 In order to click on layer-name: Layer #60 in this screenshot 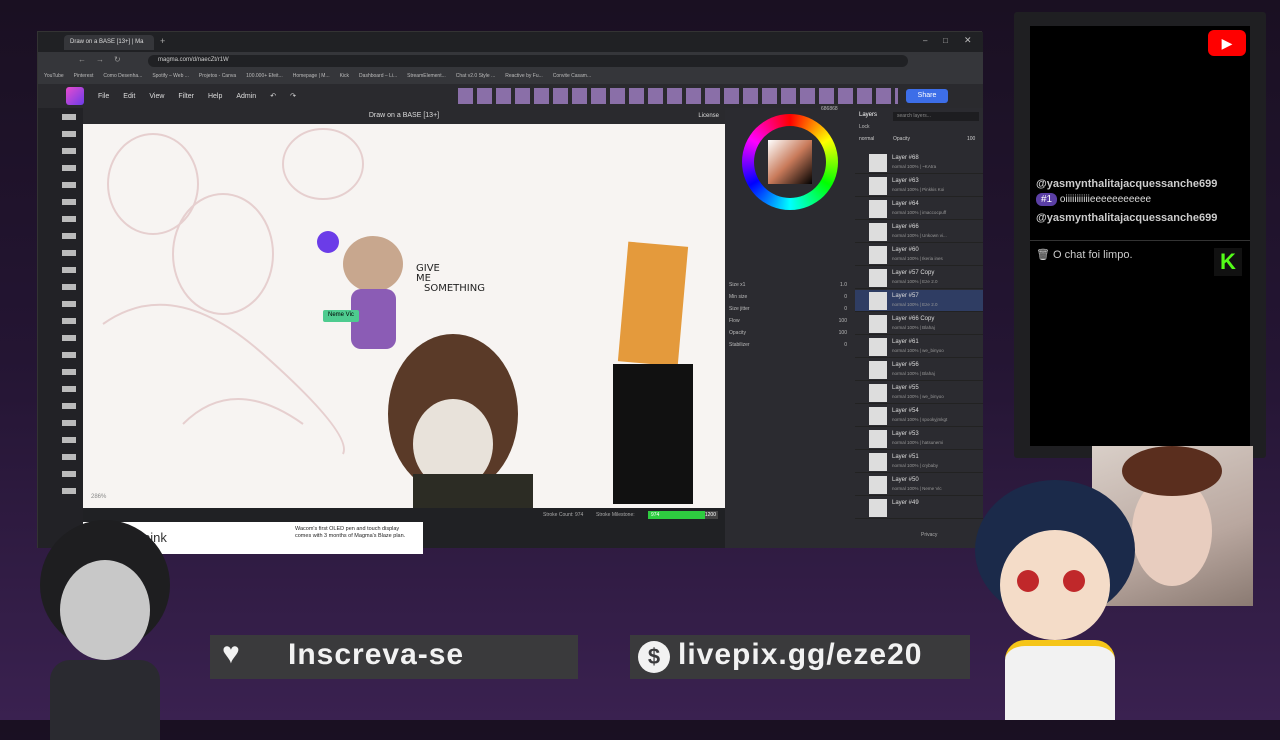, I will do `click(905, 250)`.